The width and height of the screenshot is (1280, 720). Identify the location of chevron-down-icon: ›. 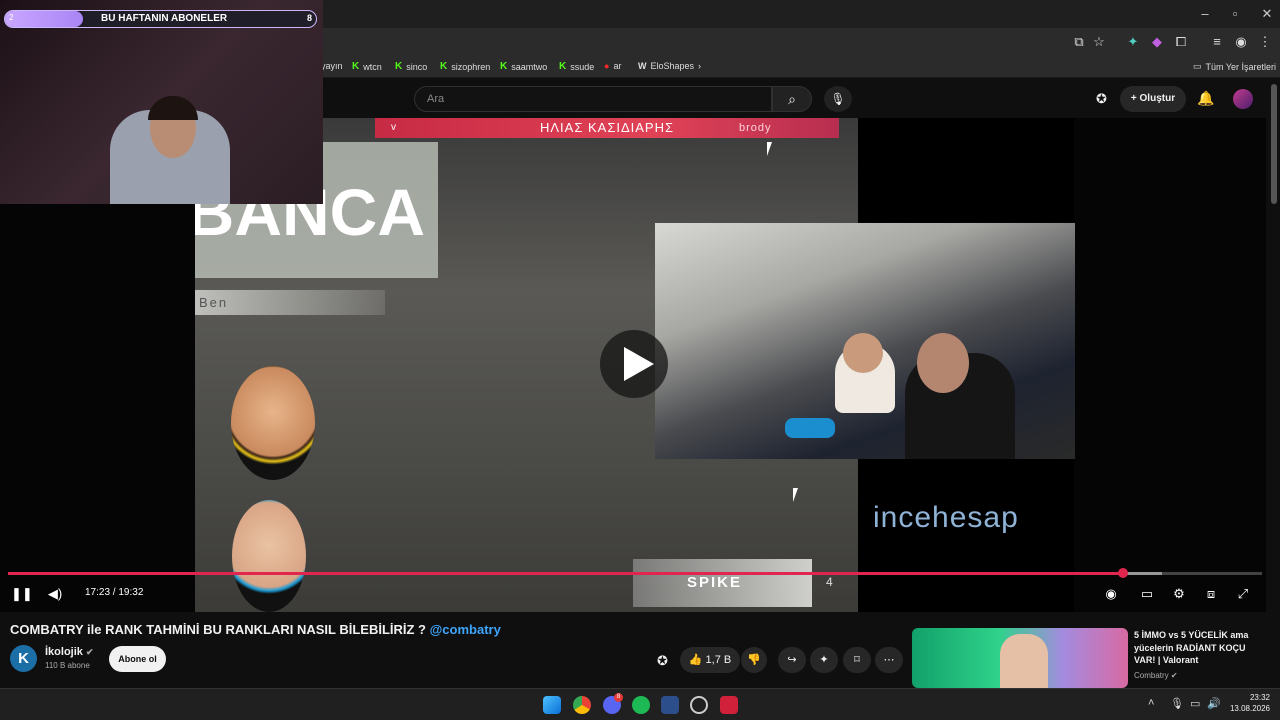
(700, 66).